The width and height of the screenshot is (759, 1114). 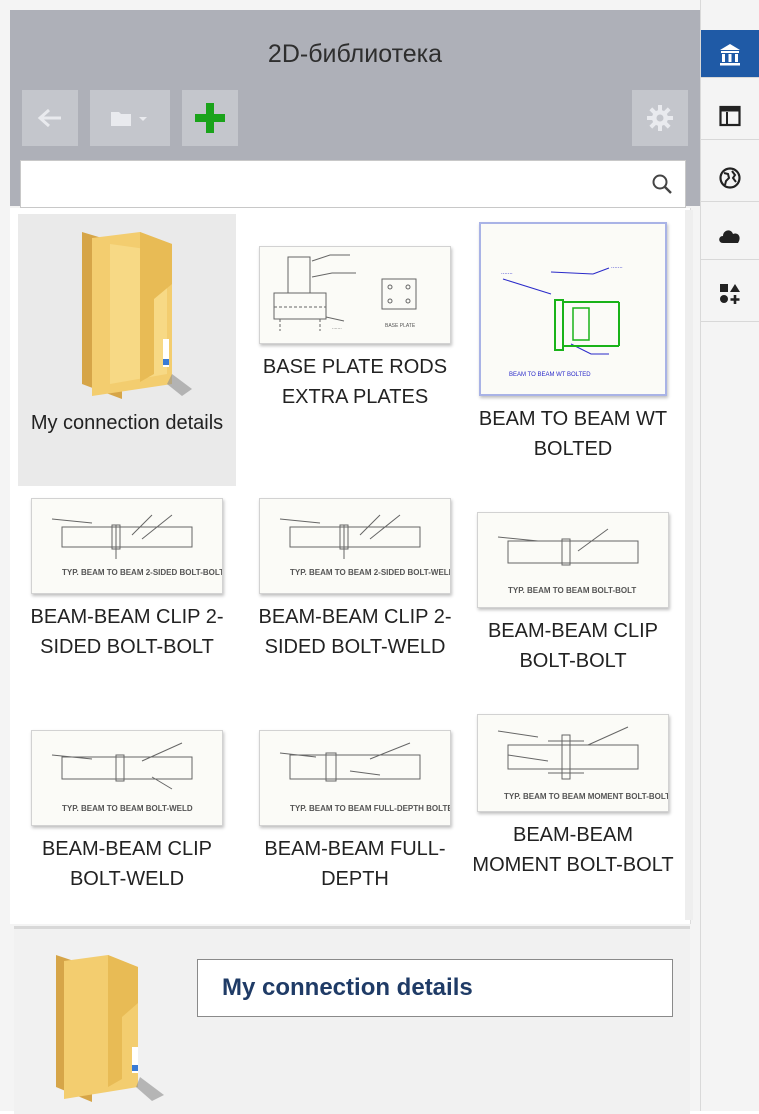 I want to click on library-icon, so click(x=730, y=54).